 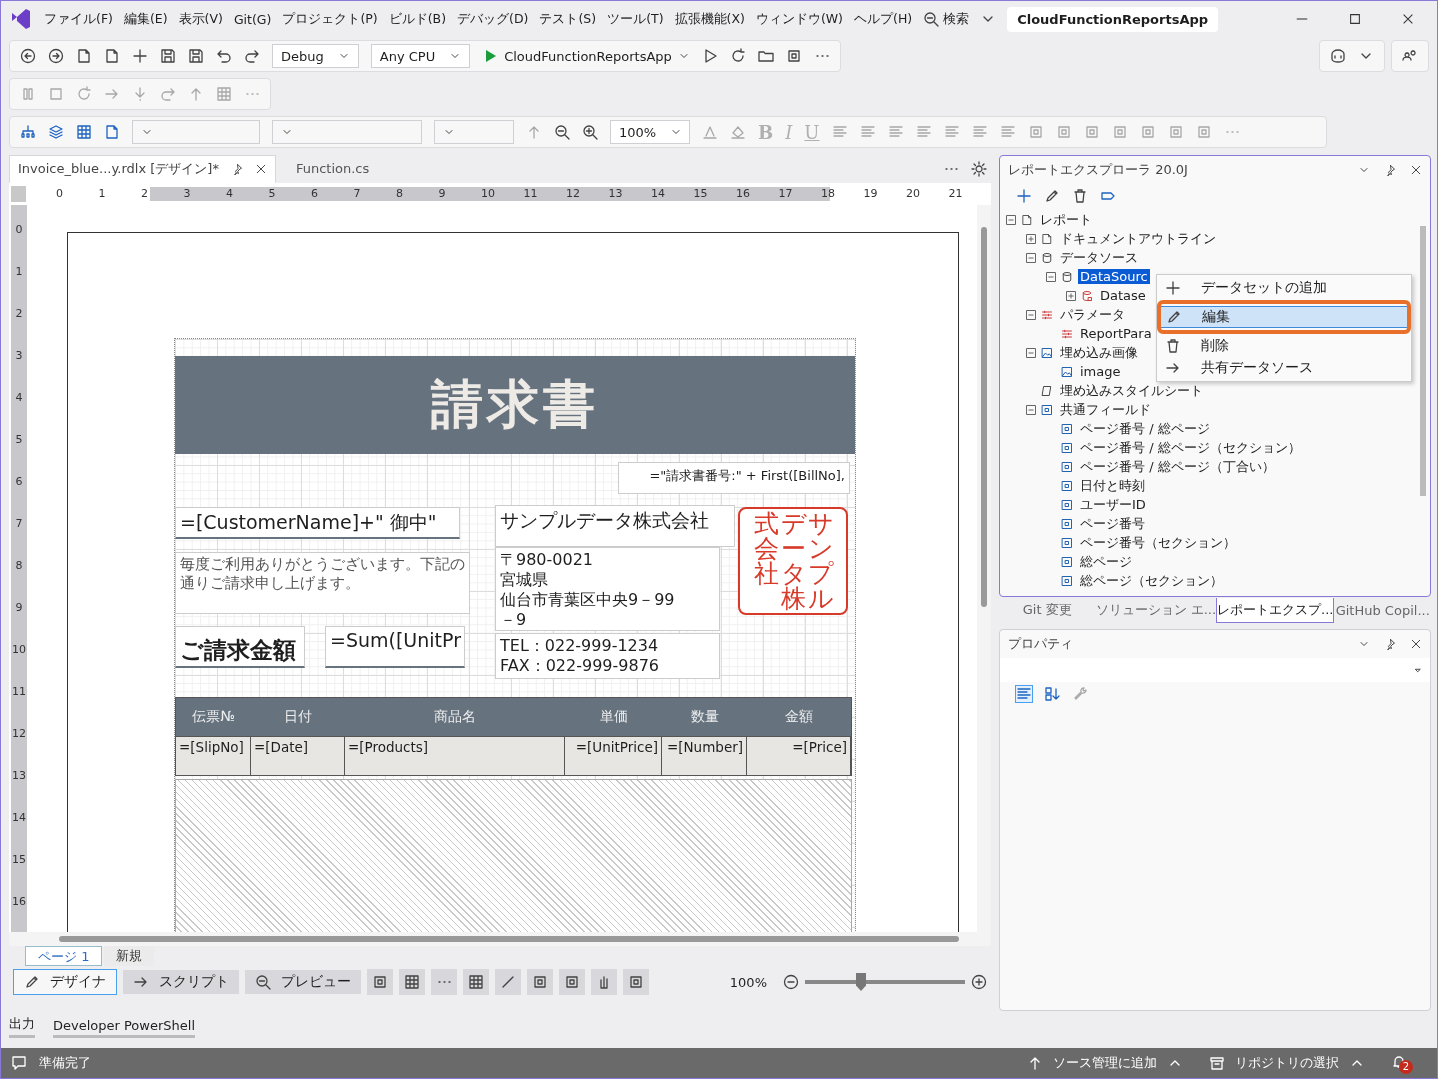 What do you see at coordinates (112, 132) in the screenshot?
I see `document-icon` at bounding box center [112, 132].